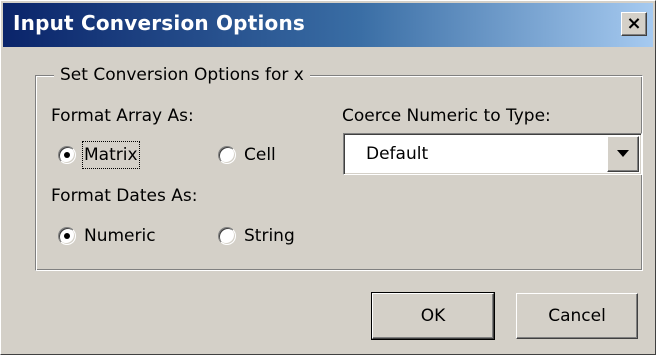 The height and width of the screenshot is (355, 656). Describe the element at coordinates (227, 155) in the screenshot. I see `radio-cell-indicator` at that location.